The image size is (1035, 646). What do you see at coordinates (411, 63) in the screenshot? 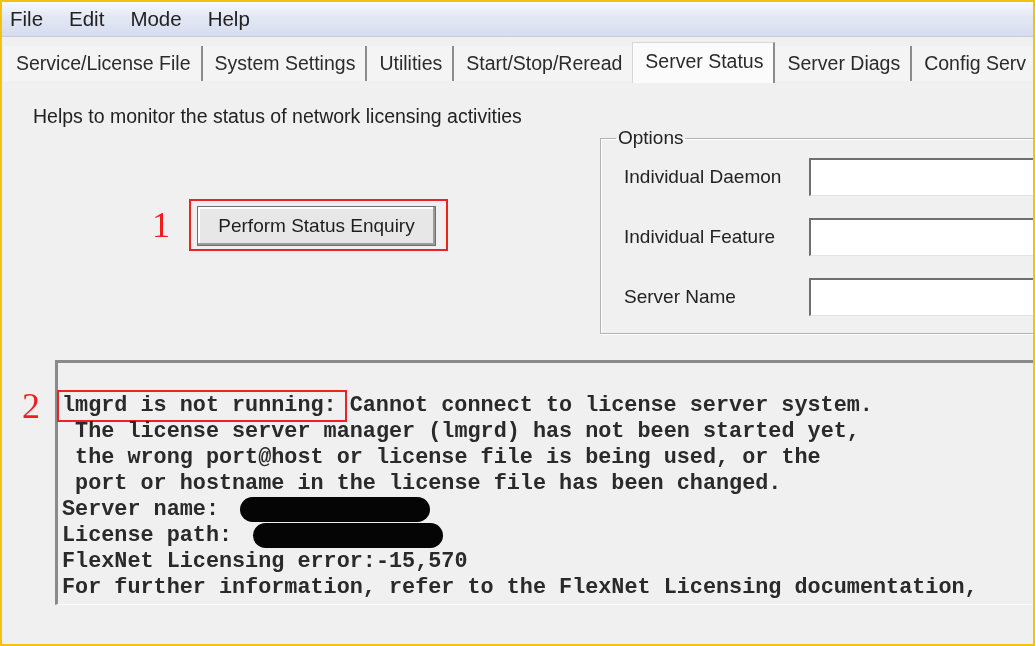
I see `tab: Utilities` at bounding box center [411, 63].